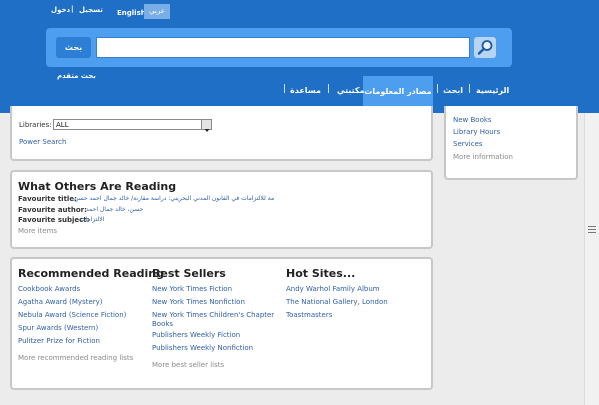 This screenshot has width=599, height=405. What do you see at coordinates (492, 90) in the screenshot?
I see `nav-home: الرئيسية` at bounding box center [492, 90].